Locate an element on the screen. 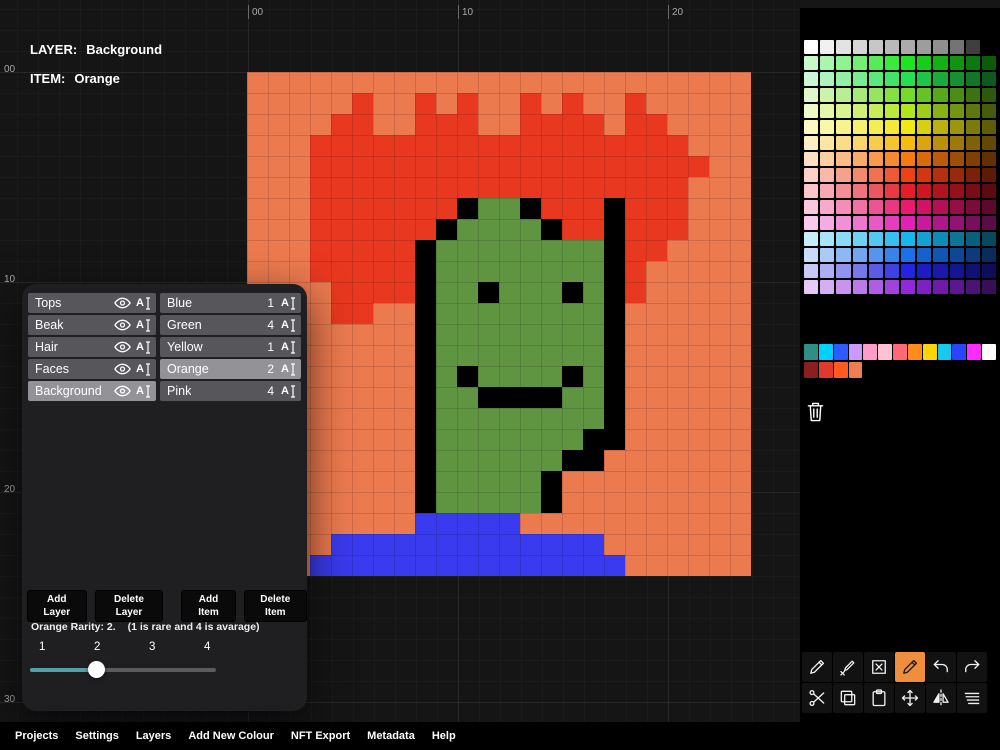 The image size is (1000, 750). visibility-eye-icon is located at coordinates (122, 303).